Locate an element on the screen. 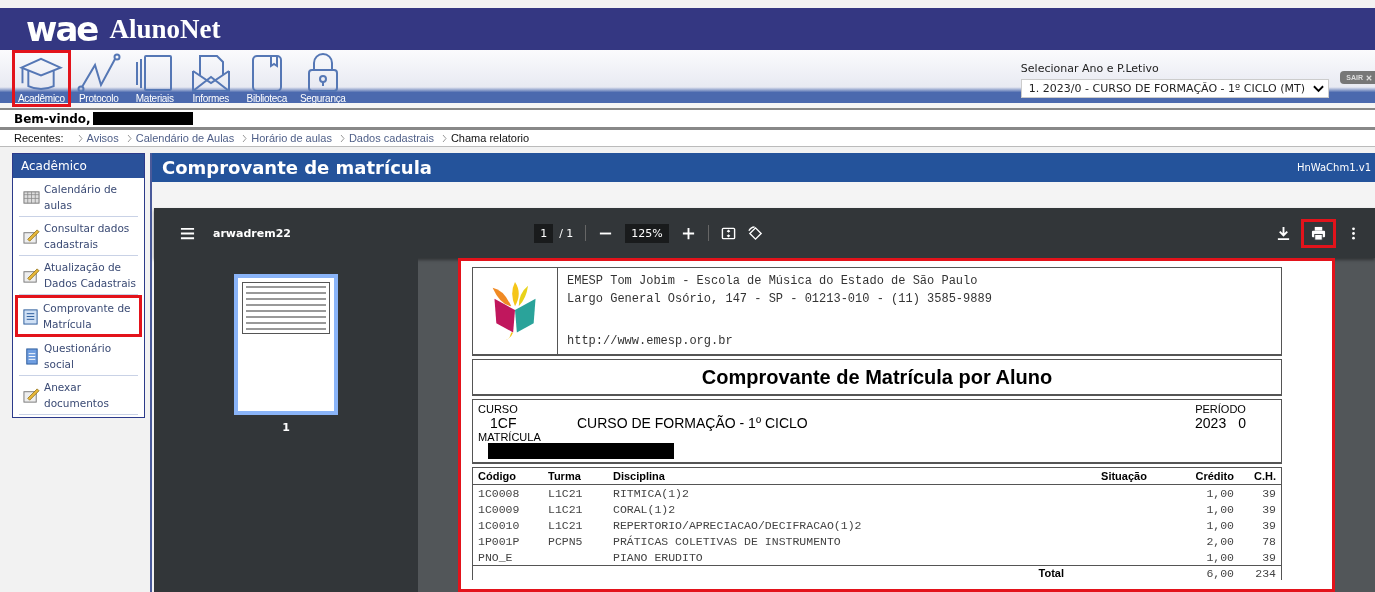 This screenshot has width=1375, height=592. nav-item: Protocolo is located at coordinates (98, 78).